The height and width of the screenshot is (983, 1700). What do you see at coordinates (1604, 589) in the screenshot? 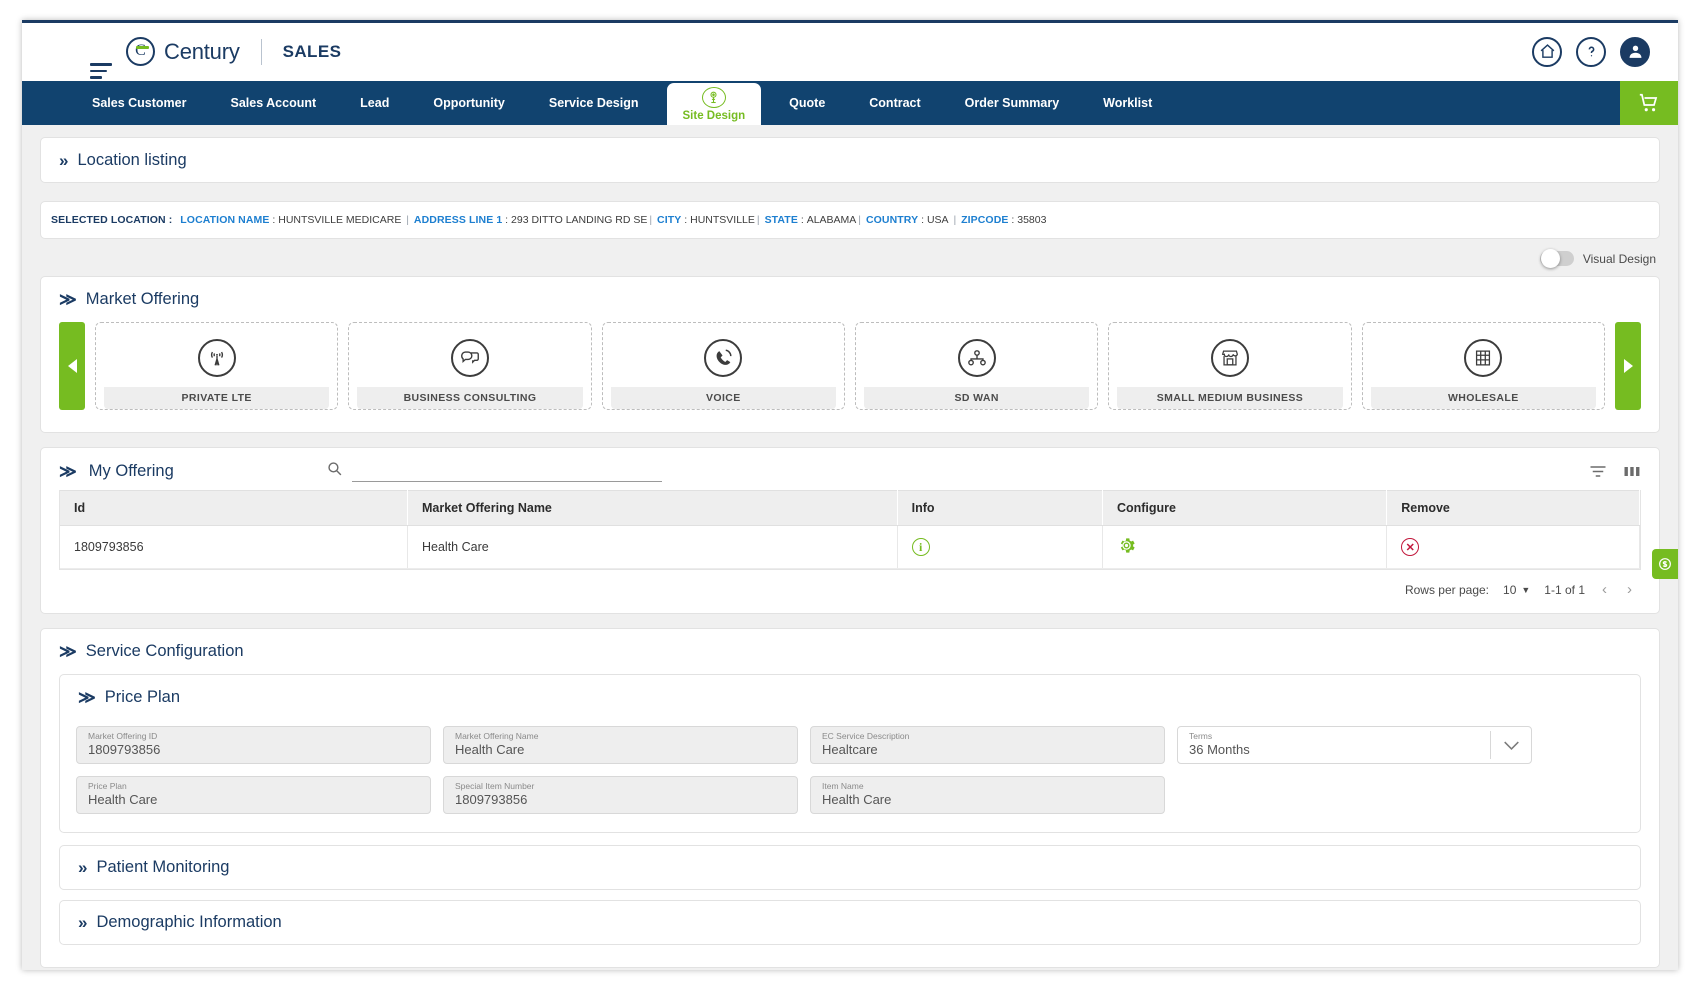
I see `pagination-prev-button: ‹` at bounding box center [1604, 589].